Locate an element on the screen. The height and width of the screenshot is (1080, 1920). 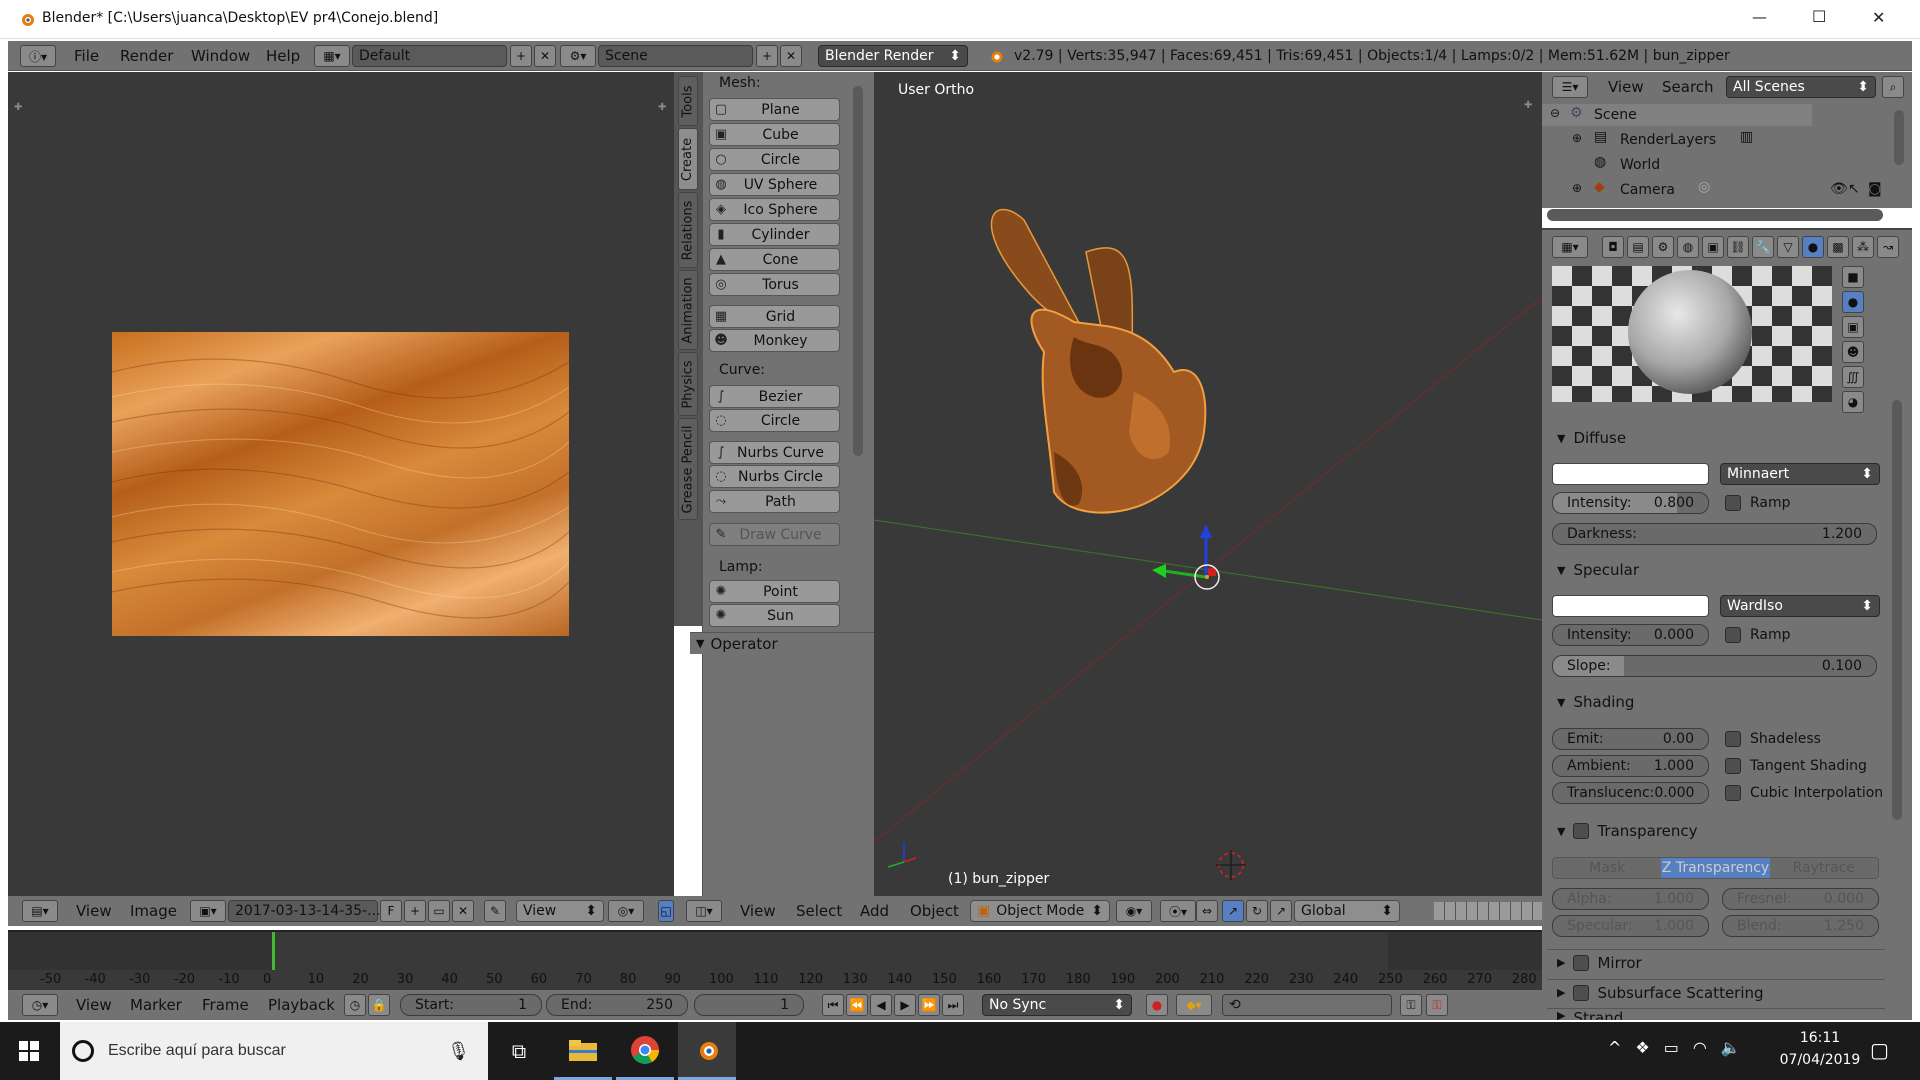
timeline-menu-marker: Marker is located at coordinates (156, 1005).